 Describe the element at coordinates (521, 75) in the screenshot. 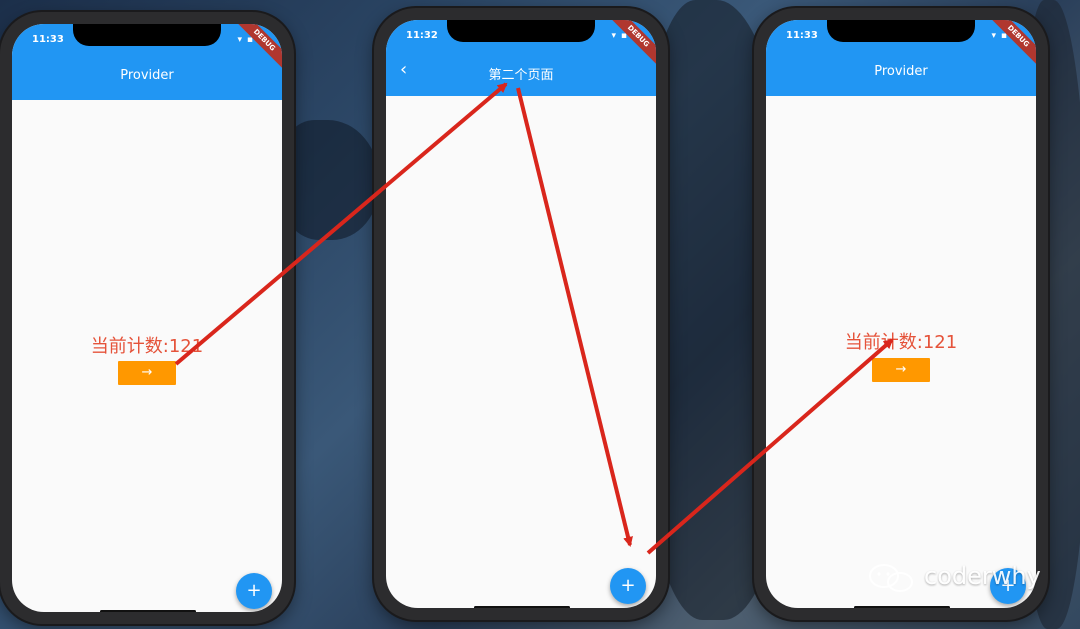

I see `page-title: 第二个页面` at that location.